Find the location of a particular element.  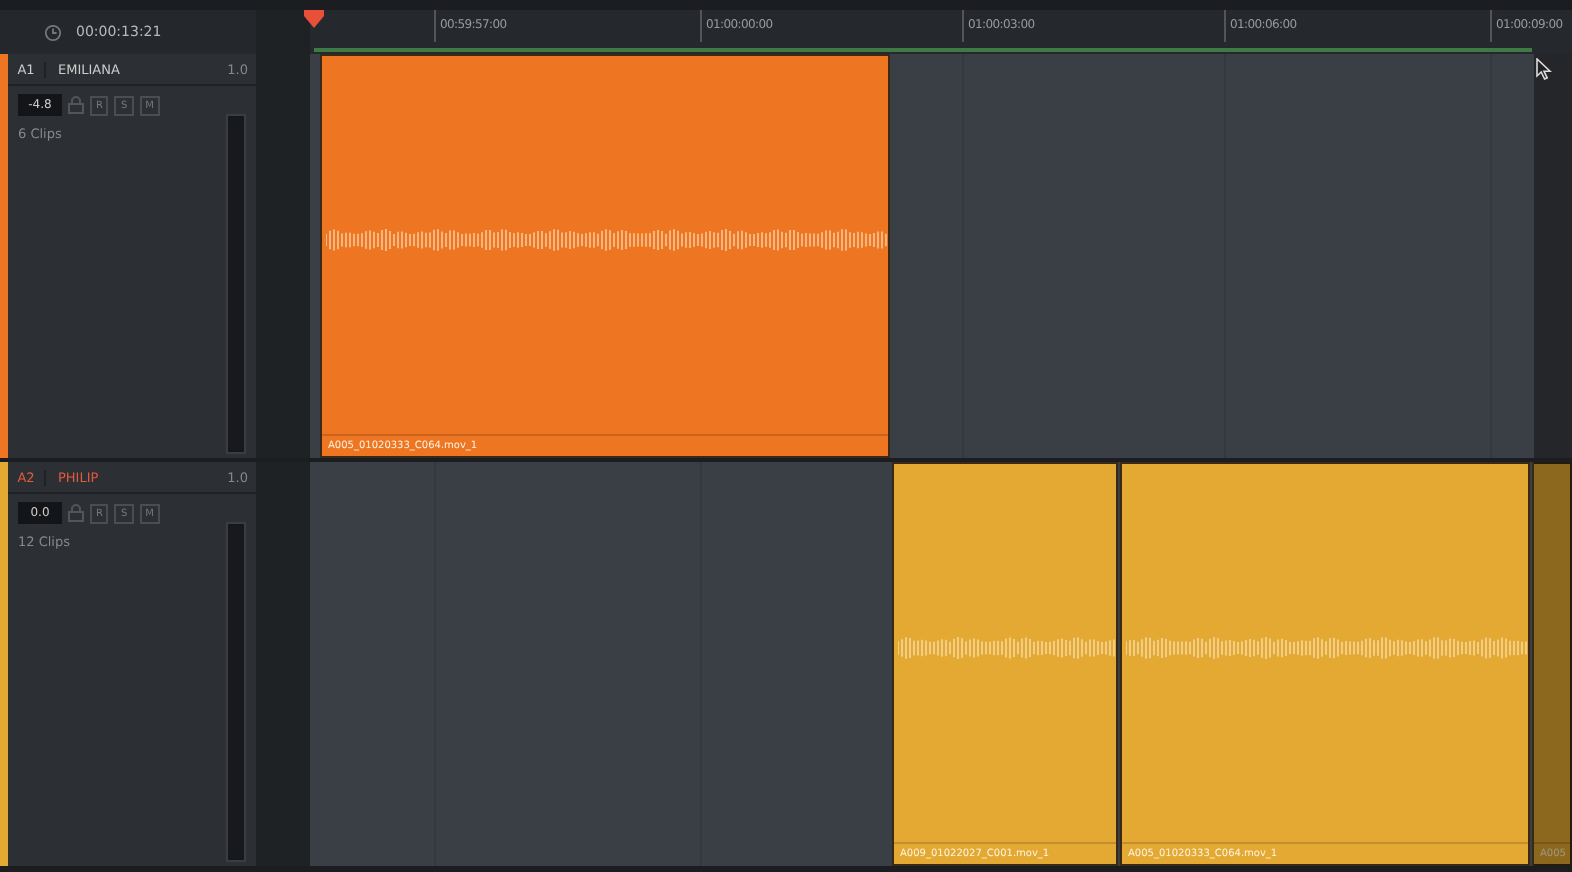

clock-icon is located at coordinates (53, 32).